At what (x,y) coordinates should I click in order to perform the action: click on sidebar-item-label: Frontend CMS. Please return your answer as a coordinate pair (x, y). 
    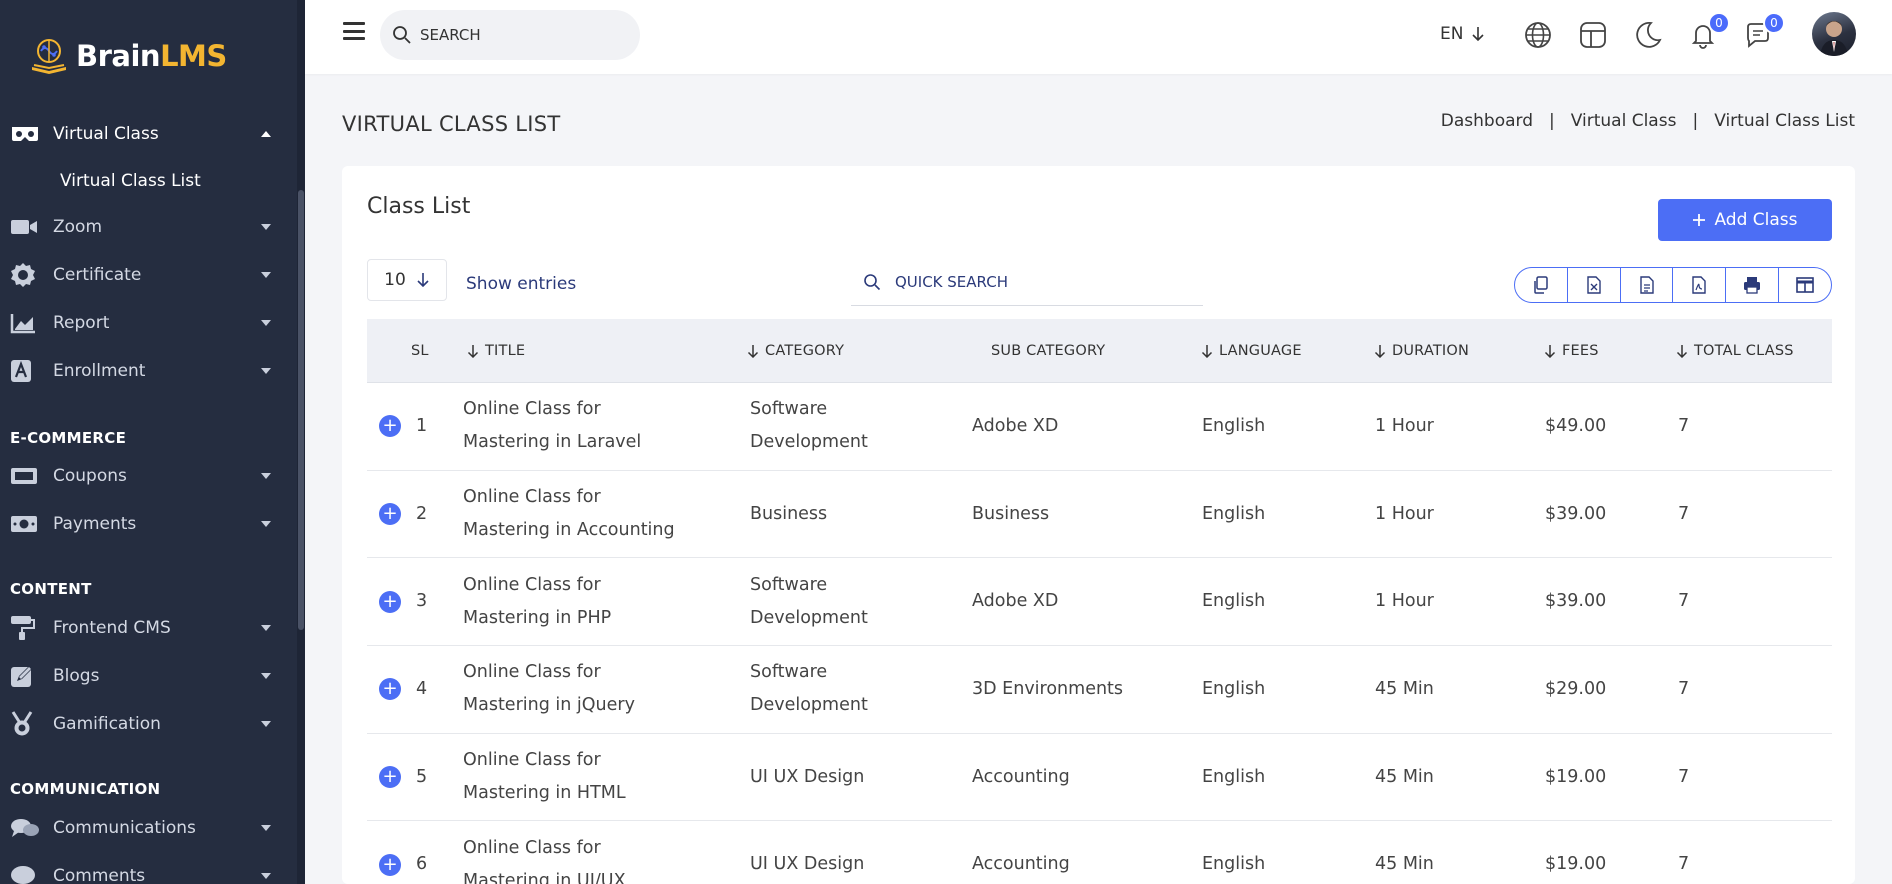
    Looking at the image, I should click on (112, 628).